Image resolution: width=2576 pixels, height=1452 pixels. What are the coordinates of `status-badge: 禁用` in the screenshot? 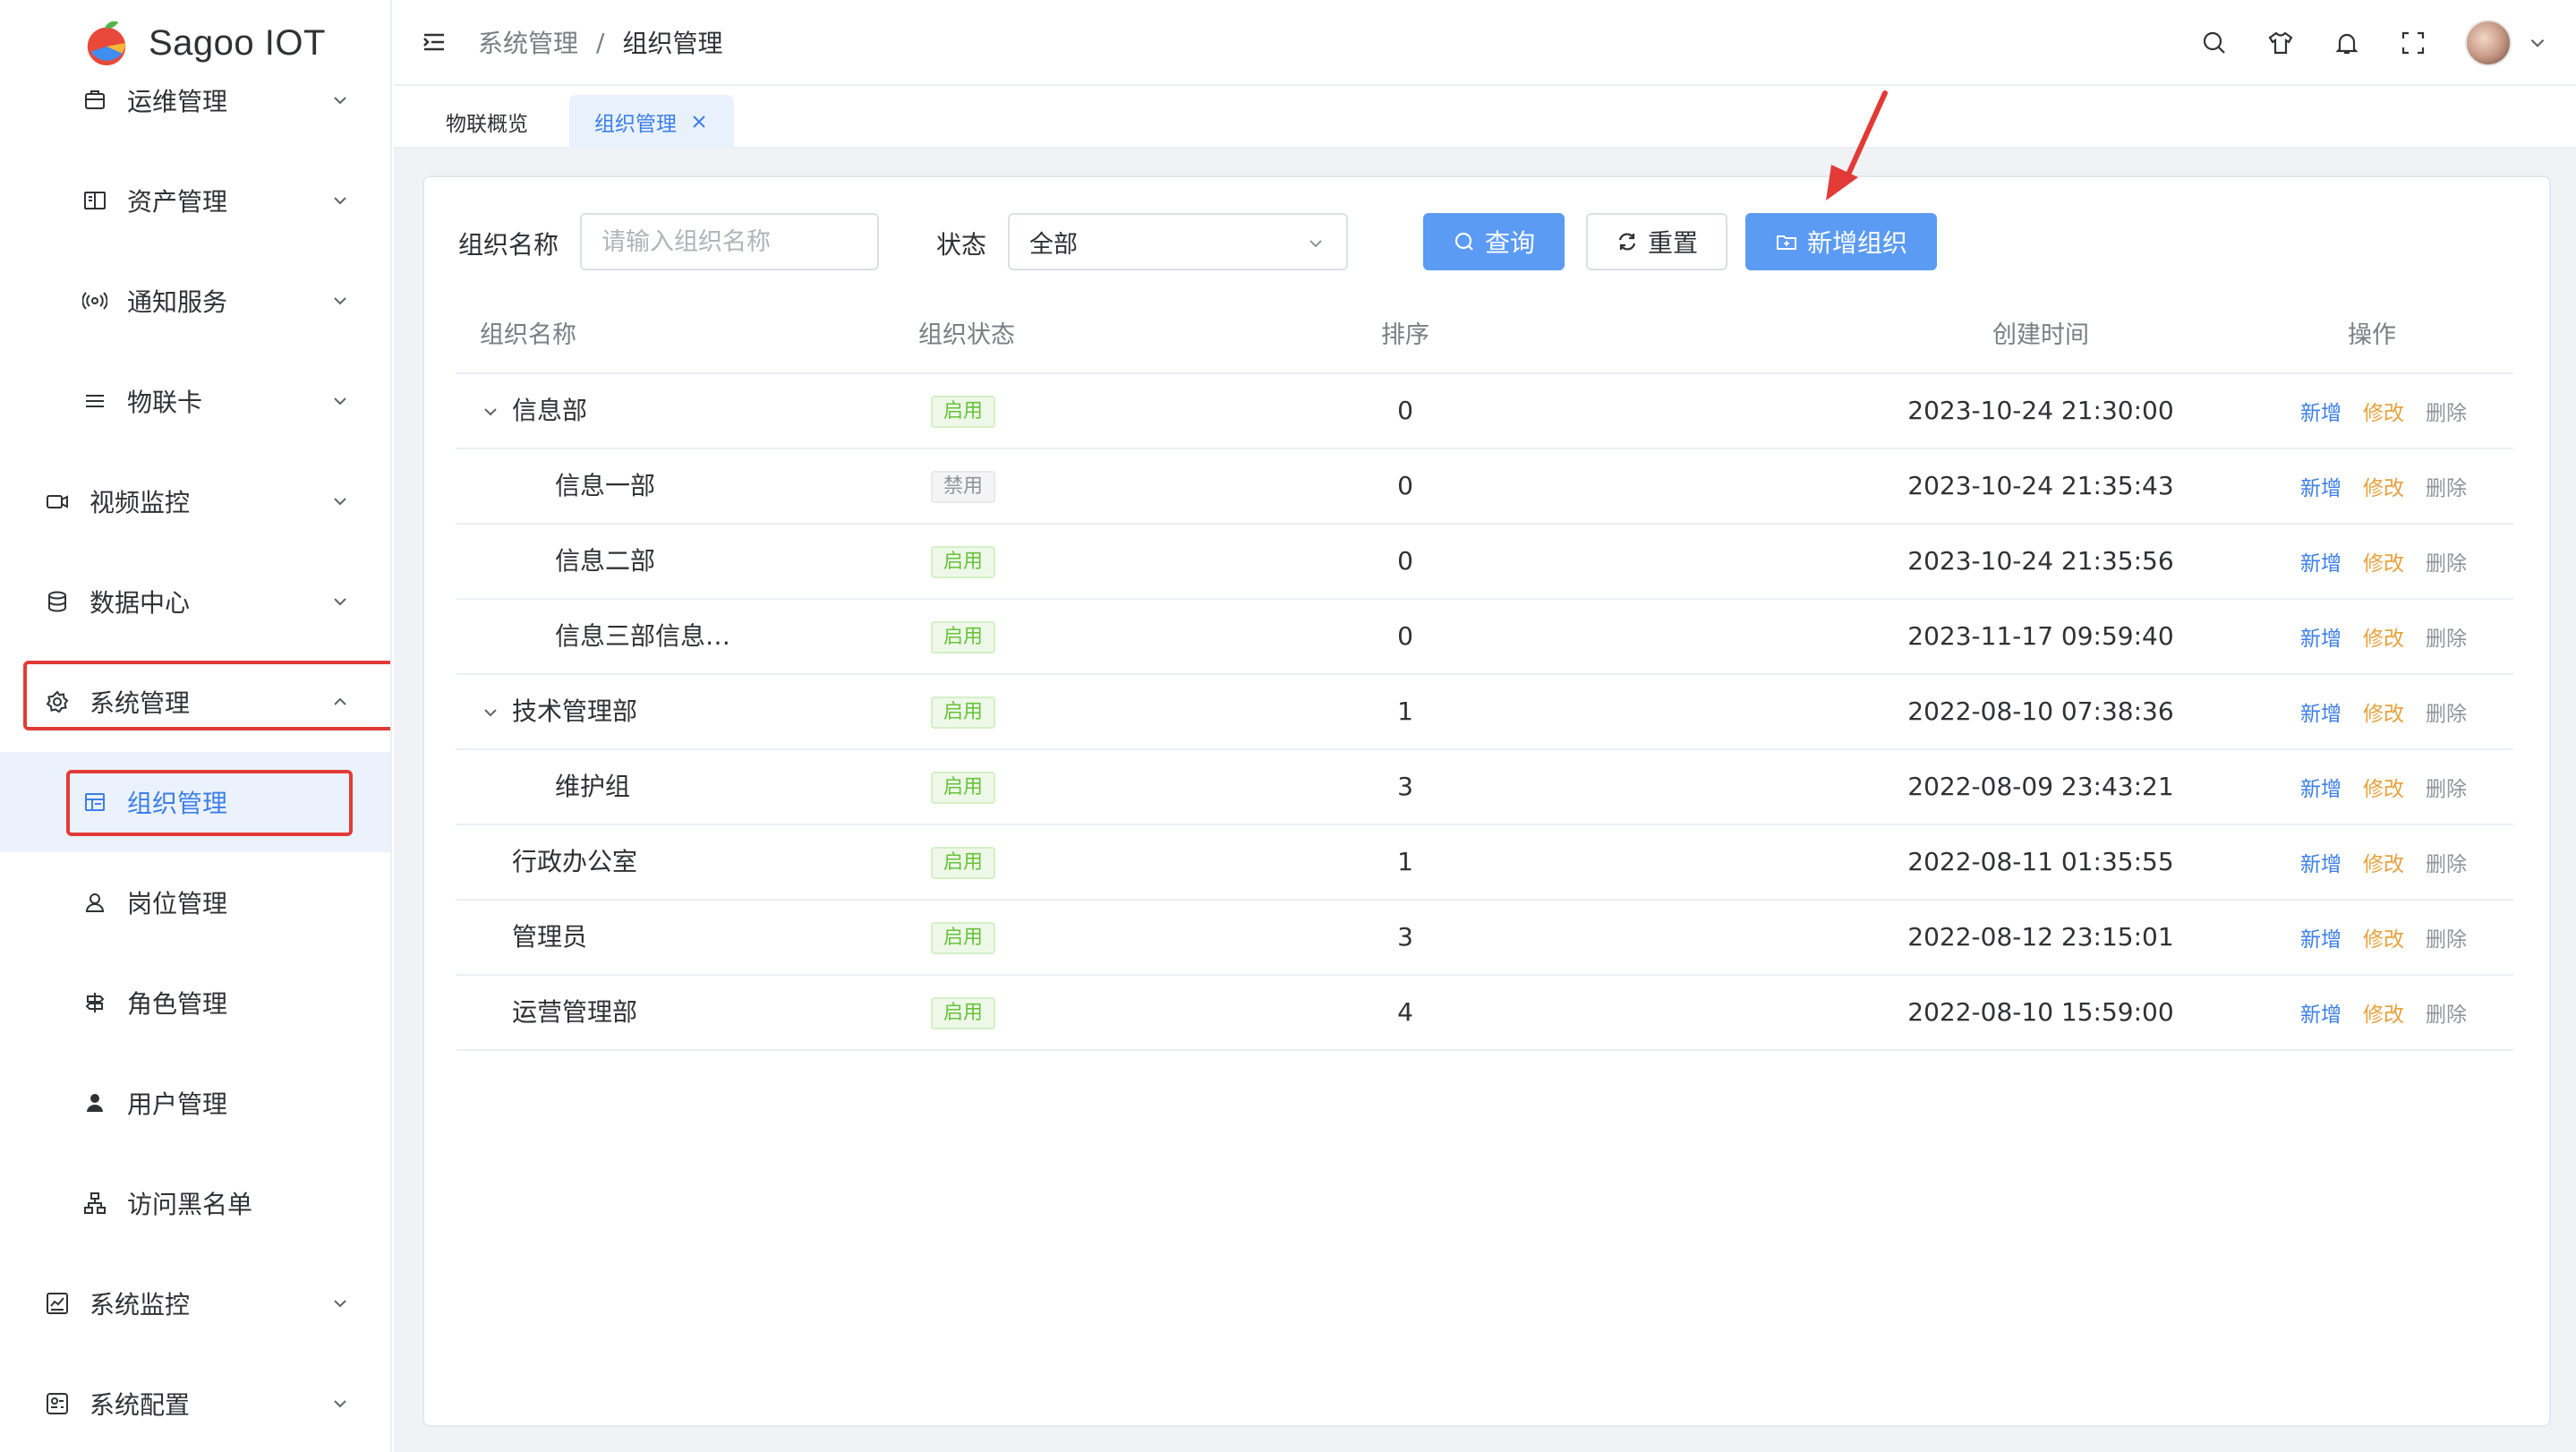 It's located at (963, 487).